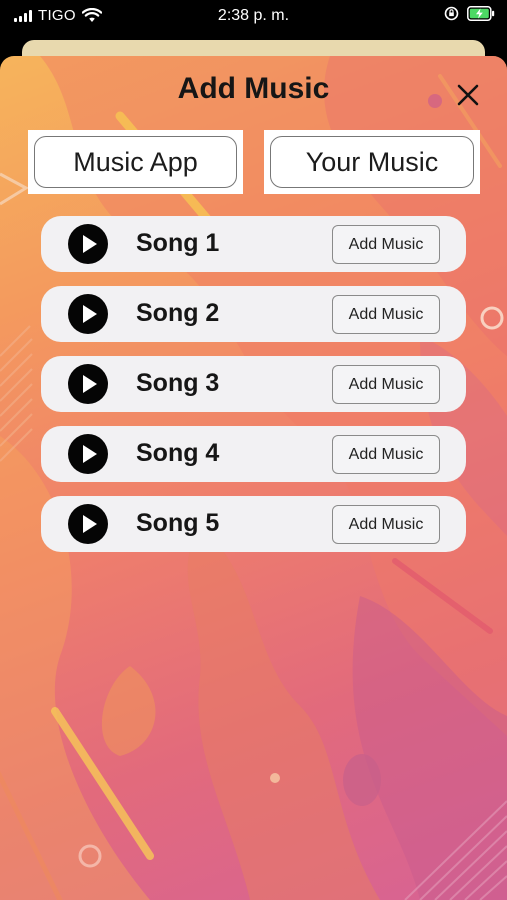 Image resolution: width=507 pixels, height=900 pixels. I want to click on music-app-button: Music App, so click(135, 162).